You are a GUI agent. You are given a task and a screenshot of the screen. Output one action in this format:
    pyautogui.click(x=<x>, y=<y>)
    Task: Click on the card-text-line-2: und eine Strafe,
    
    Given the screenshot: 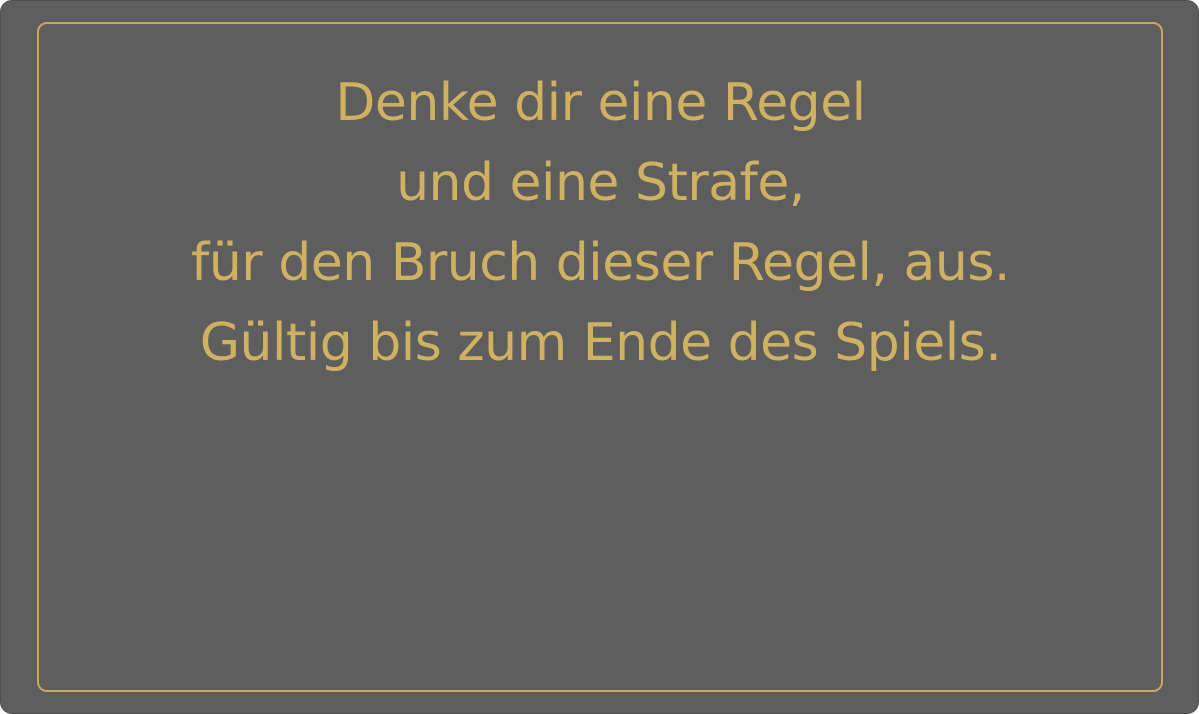 What is the action you would take?
    pyautogui.click(x=600, y=183)
    